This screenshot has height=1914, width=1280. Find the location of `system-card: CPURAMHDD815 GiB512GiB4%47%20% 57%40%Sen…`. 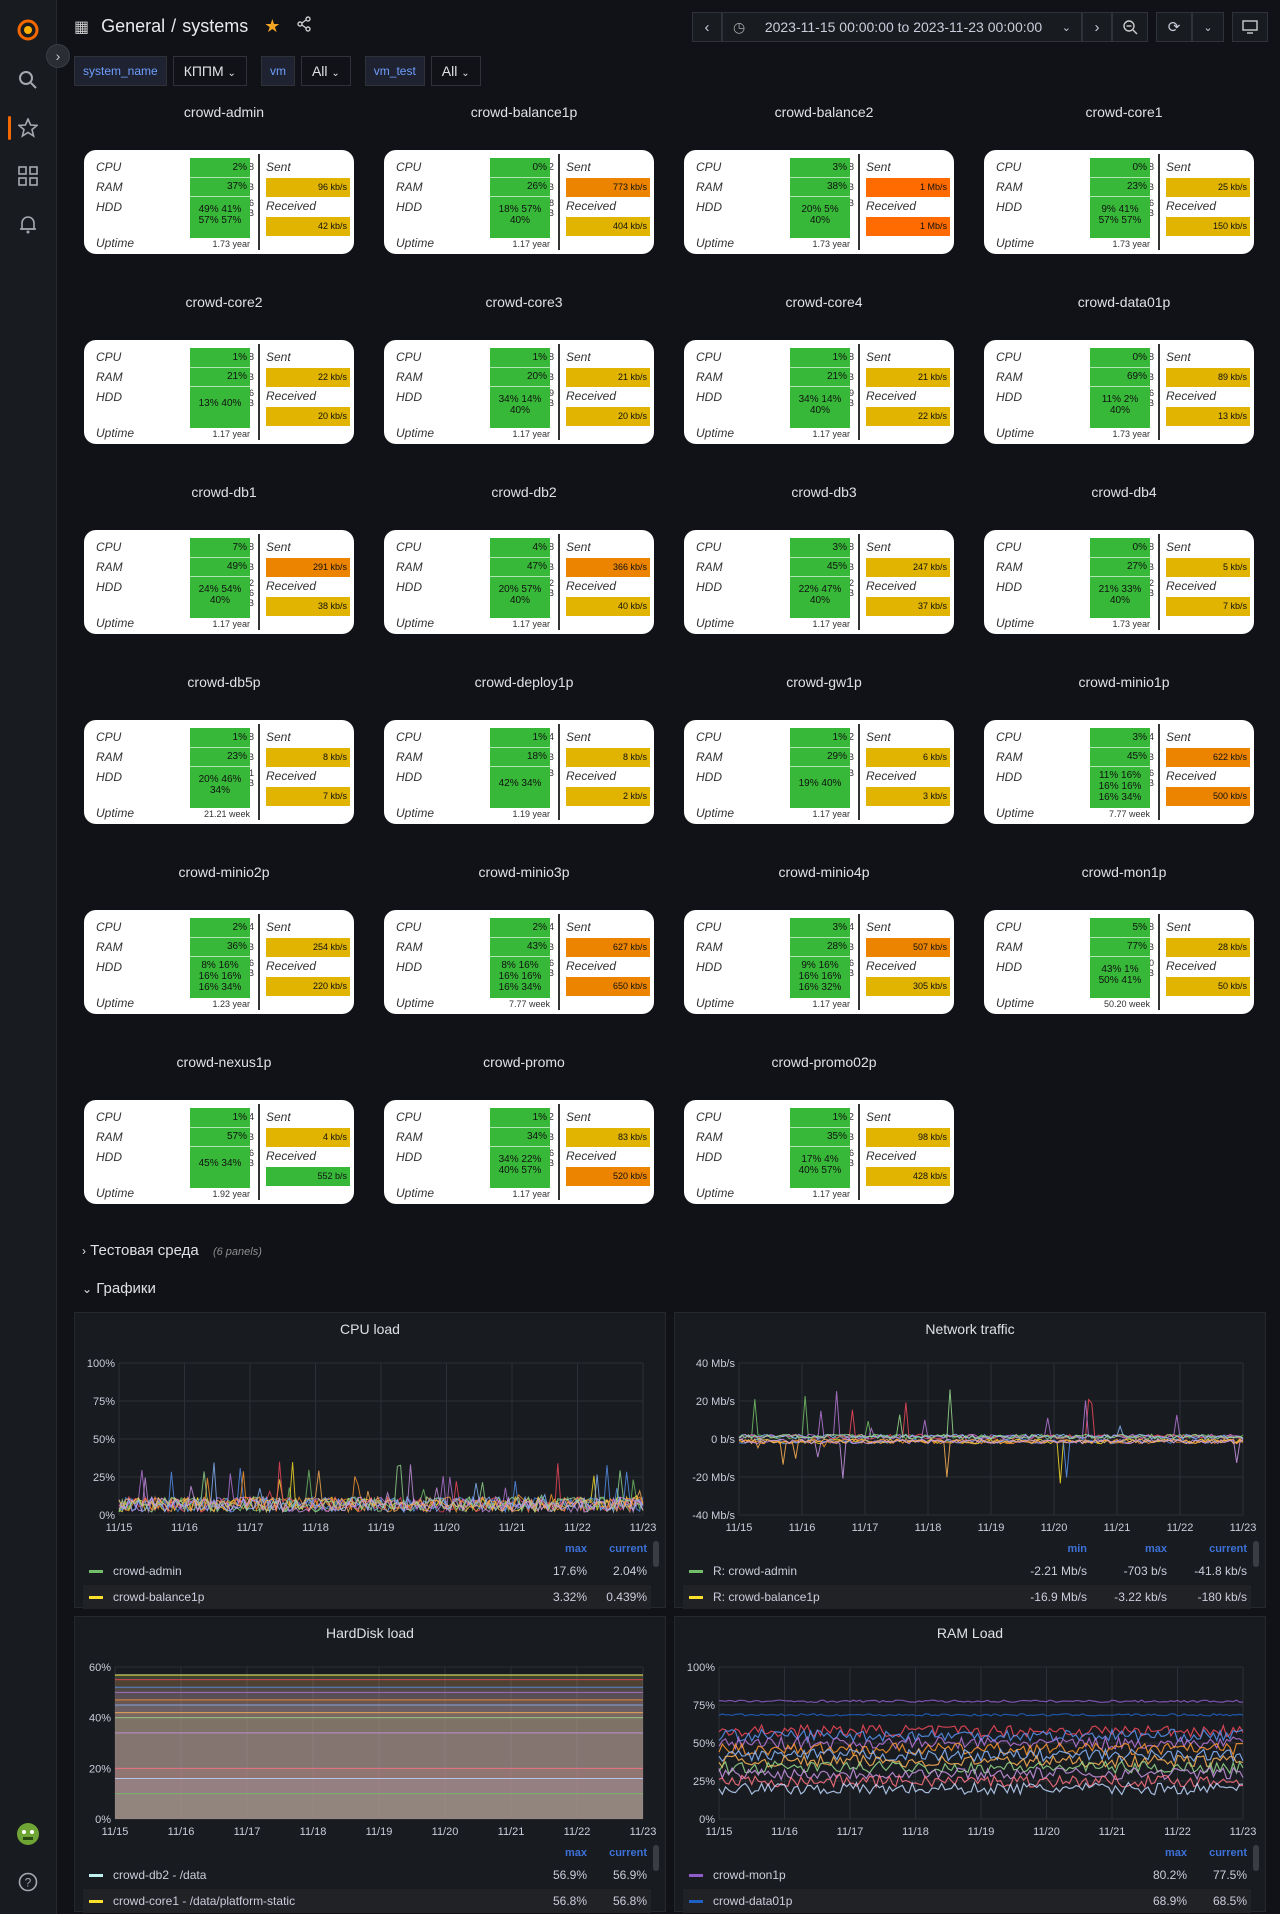

system-card: CPURAMHDD815 GiB512GiB4%47%20% 57%40%Sen… is located at coordinates (519, 582).